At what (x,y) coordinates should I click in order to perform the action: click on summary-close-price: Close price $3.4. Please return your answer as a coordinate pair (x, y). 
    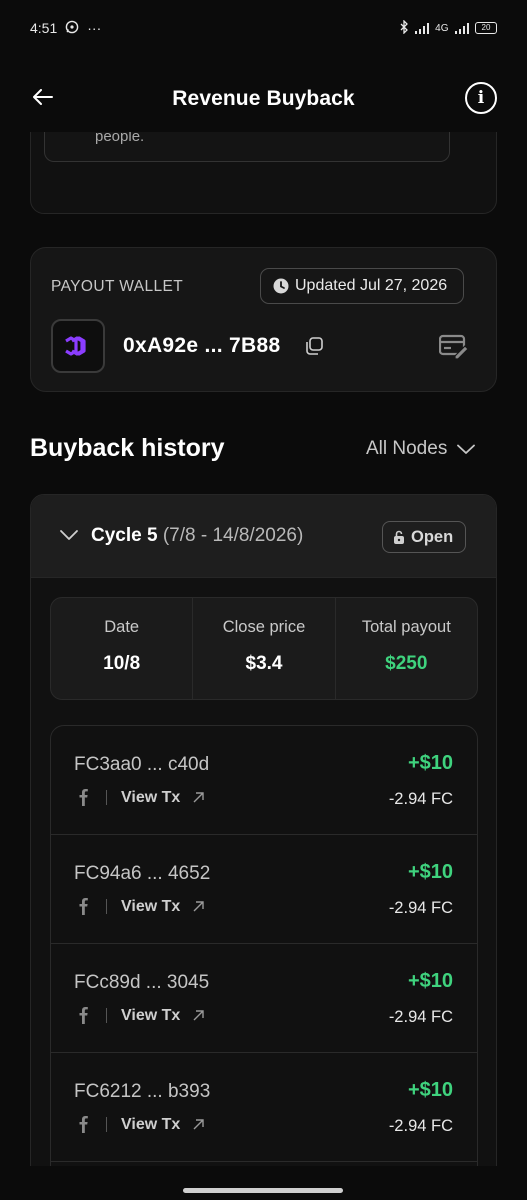
    Looking at the image, I should click on (263, 648).